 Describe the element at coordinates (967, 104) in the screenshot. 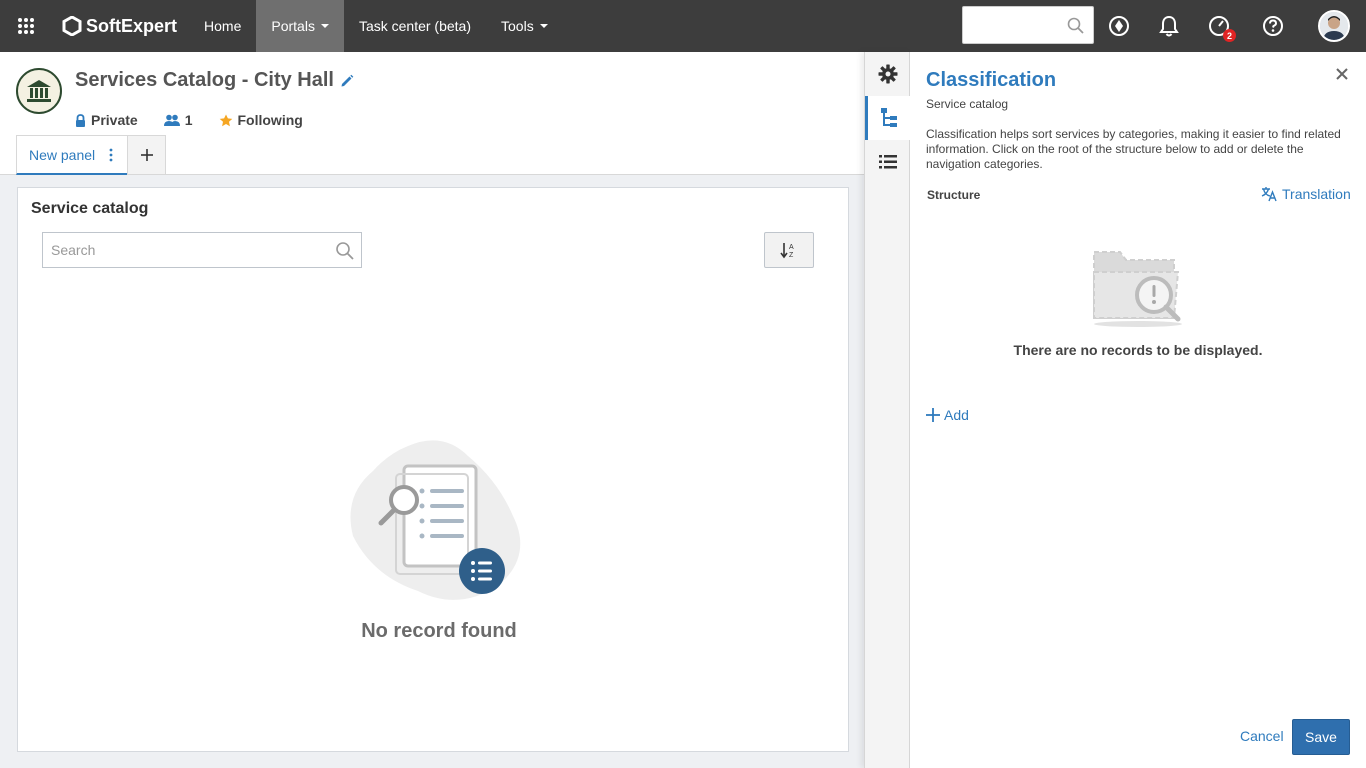

I see `panel-subtitle: Service catalog` at that location.